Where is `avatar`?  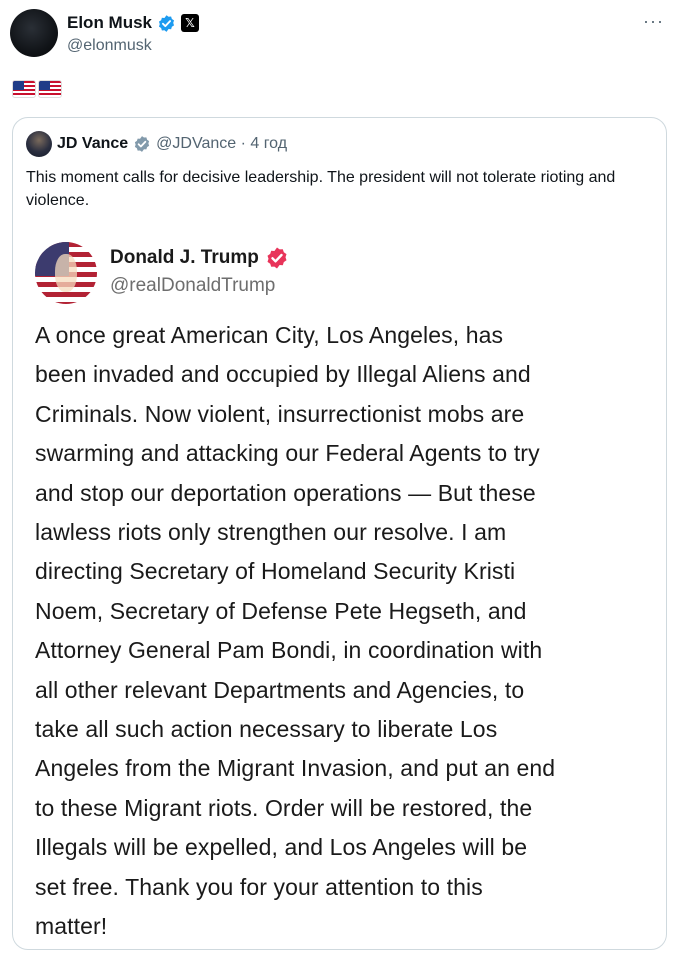
avatar is located at coordinates (34, 33).